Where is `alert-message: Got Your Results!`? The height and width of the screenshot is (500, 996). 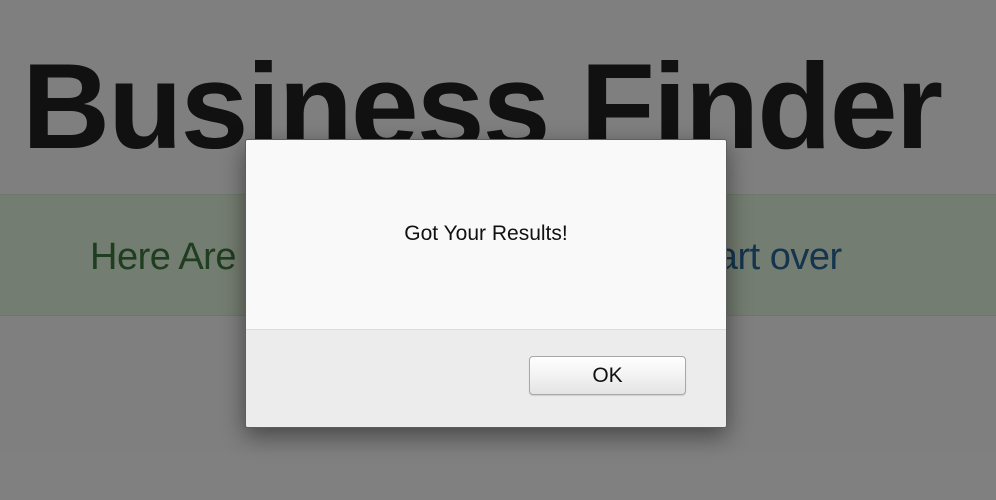 alert-message: Got Your Results! is located at coordinates (486, 233).